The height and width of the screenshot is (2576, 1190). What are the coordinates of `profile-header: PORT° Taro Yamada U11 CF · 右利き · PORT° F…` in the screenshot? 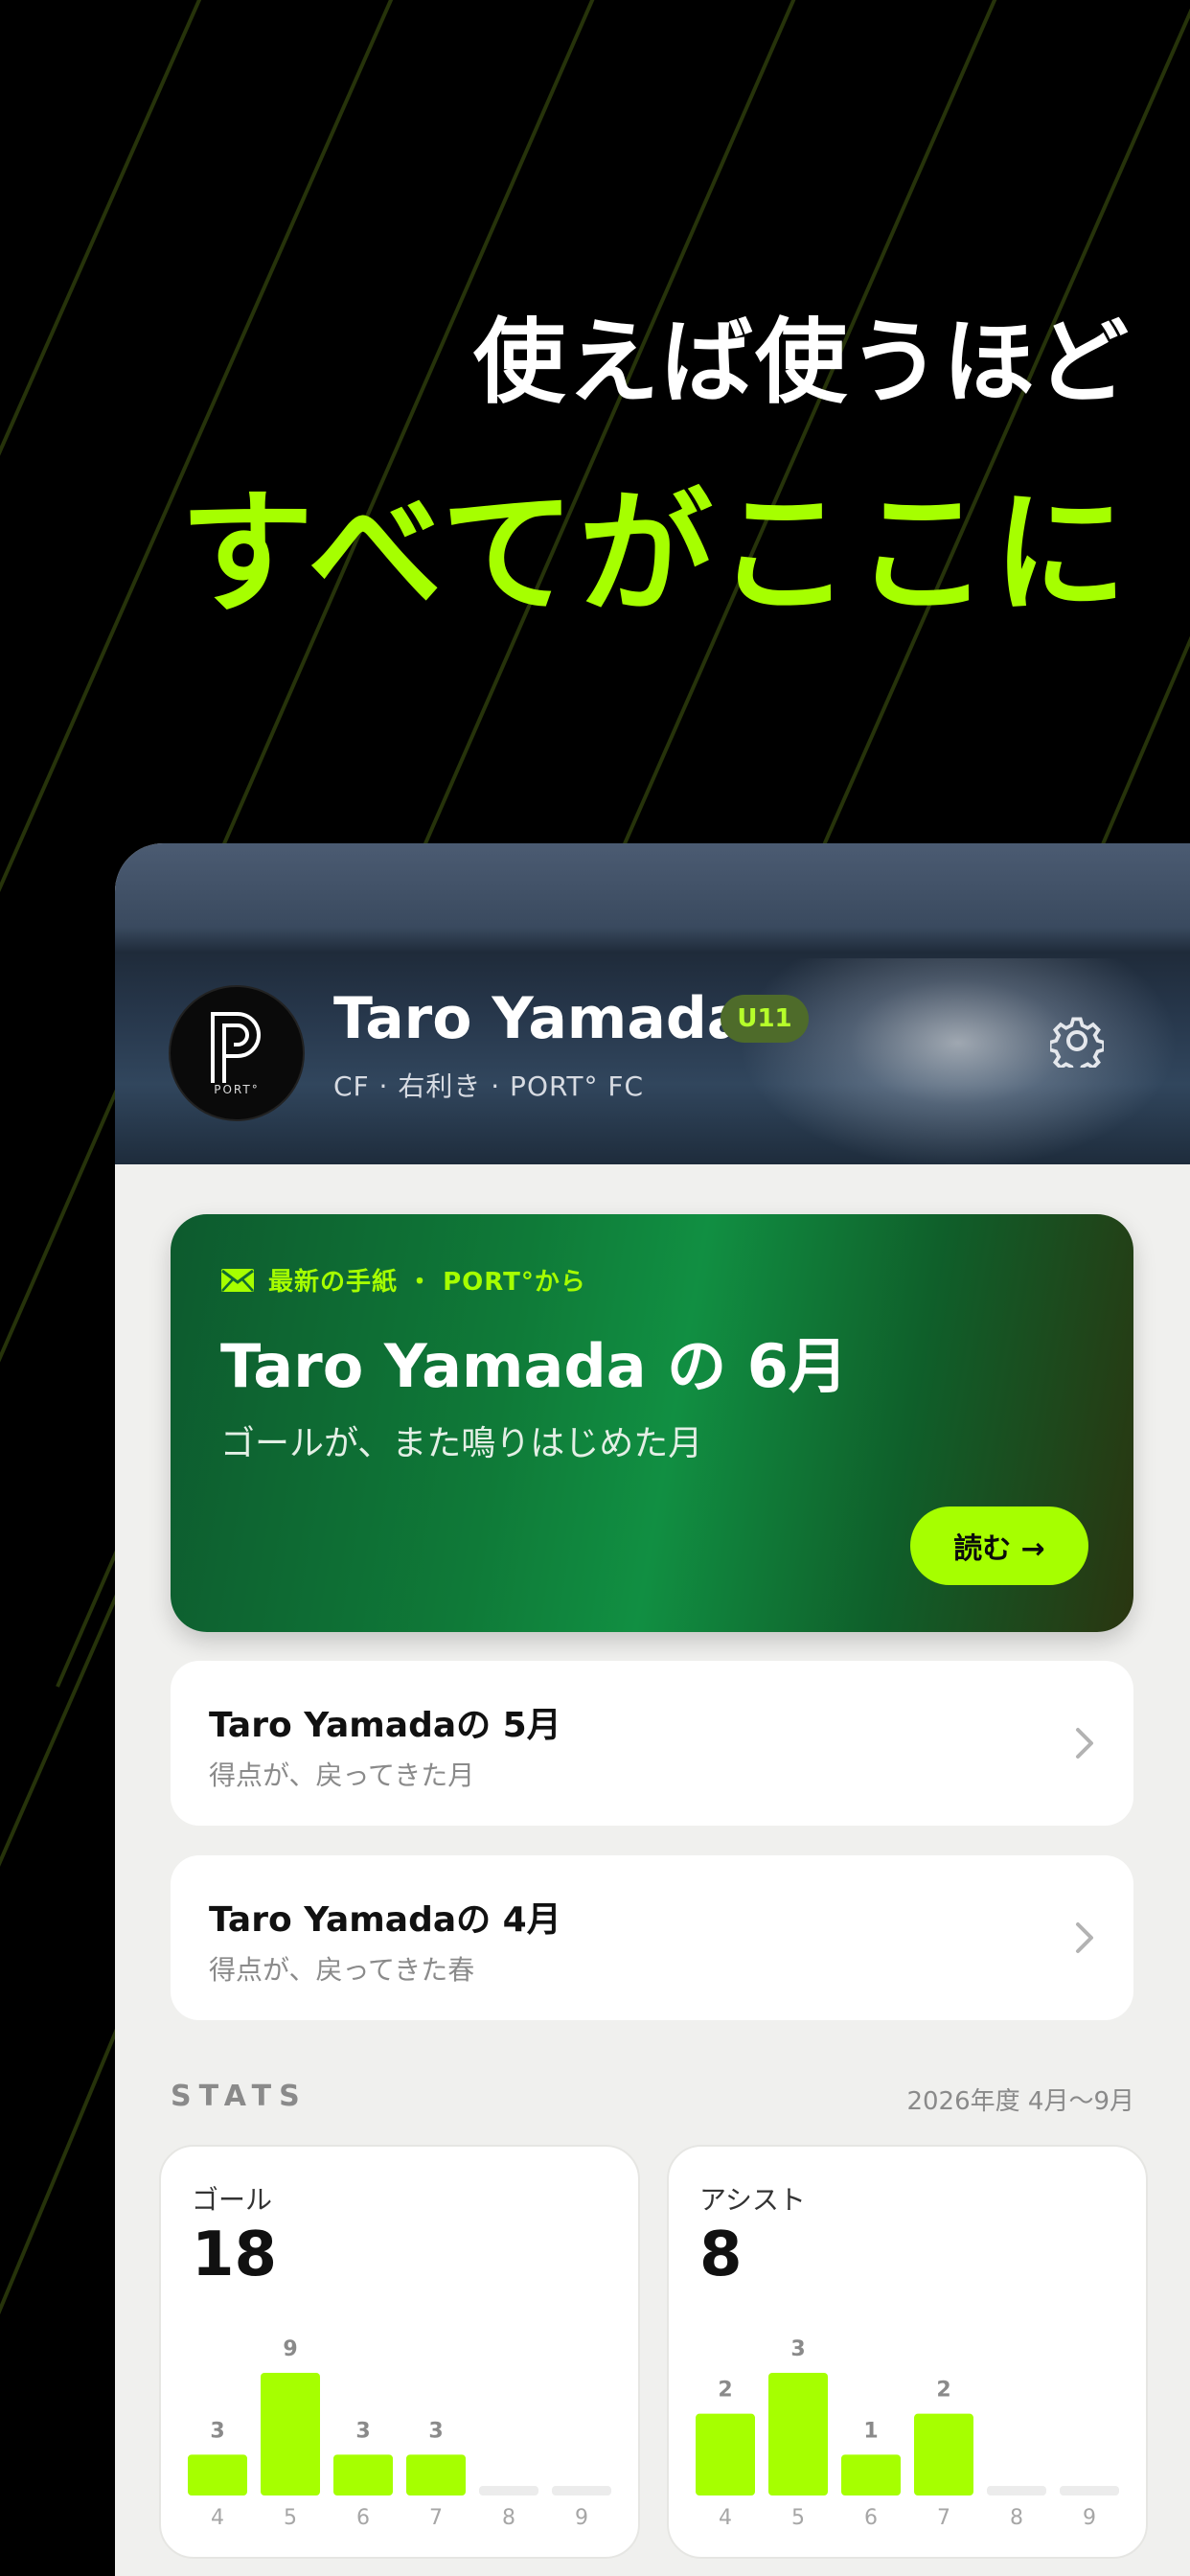 It's located at (653, 1004).